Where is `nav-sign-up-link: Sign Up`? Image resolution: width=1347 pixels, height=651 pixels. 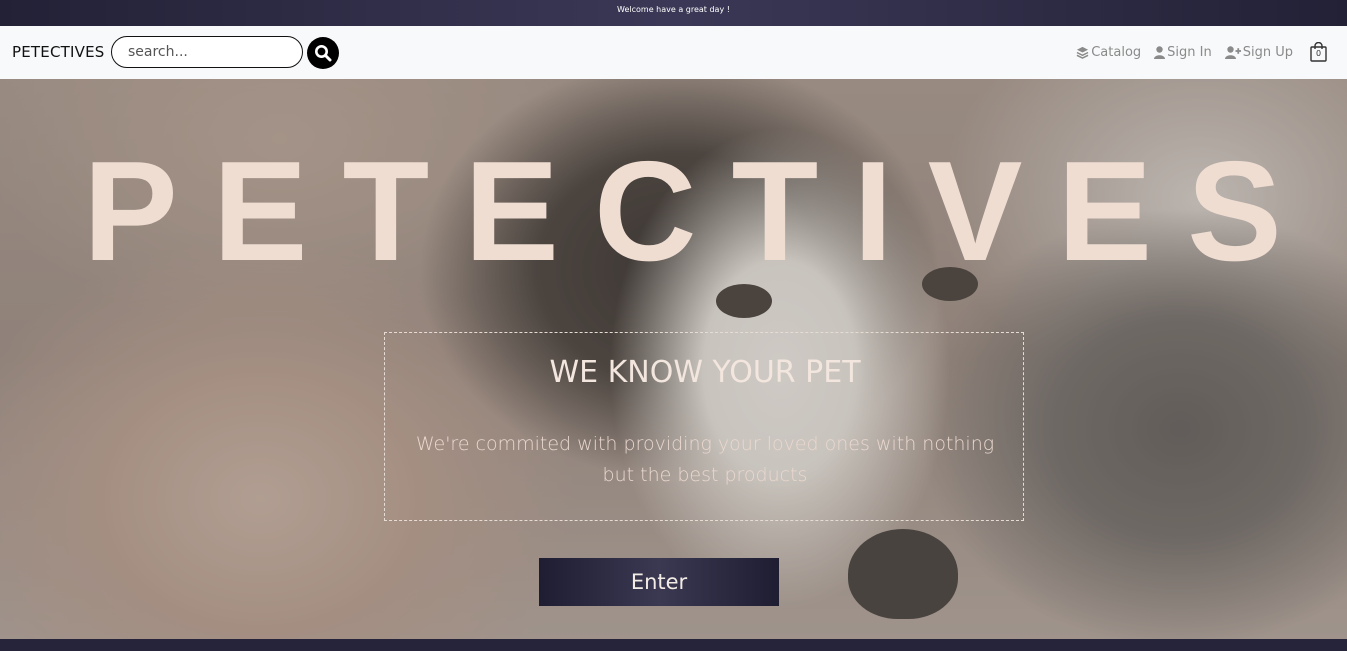
nav-sign-up-link: Sign Up is located at coordinates (1258, 52).